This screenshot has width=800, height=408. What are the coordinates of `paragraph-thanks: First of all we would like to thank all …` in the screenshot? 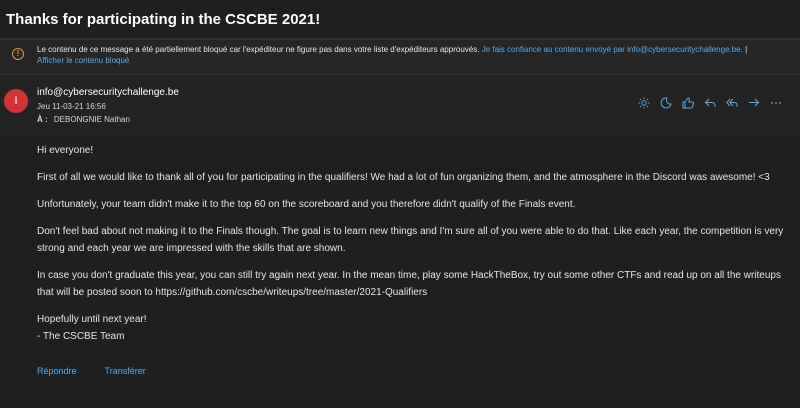 It's located at (403, 177).